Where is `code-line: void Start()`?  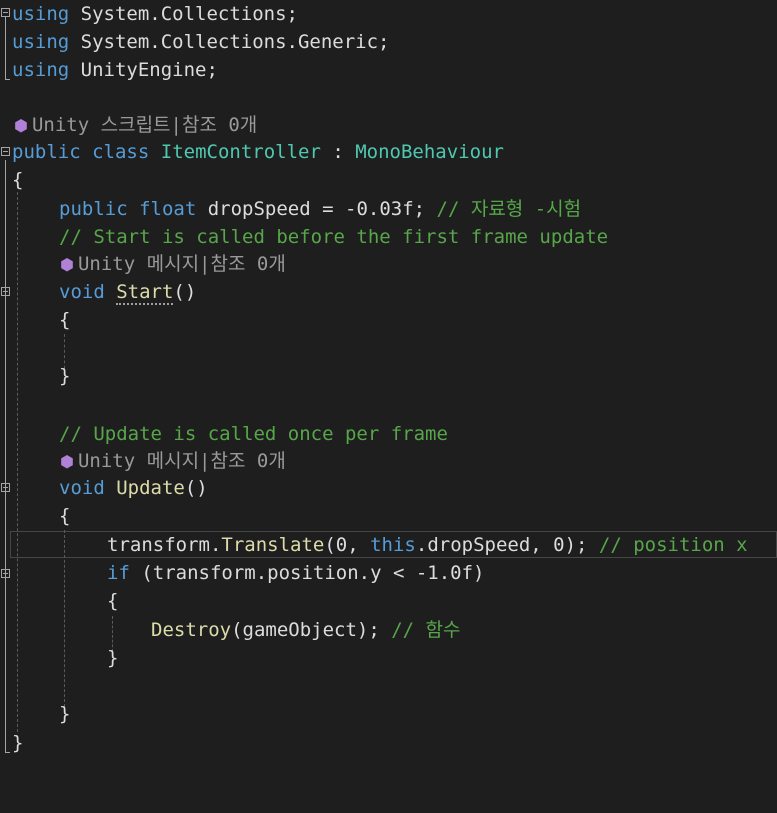
code-line: void Start() is located at coordinates (388, 292).